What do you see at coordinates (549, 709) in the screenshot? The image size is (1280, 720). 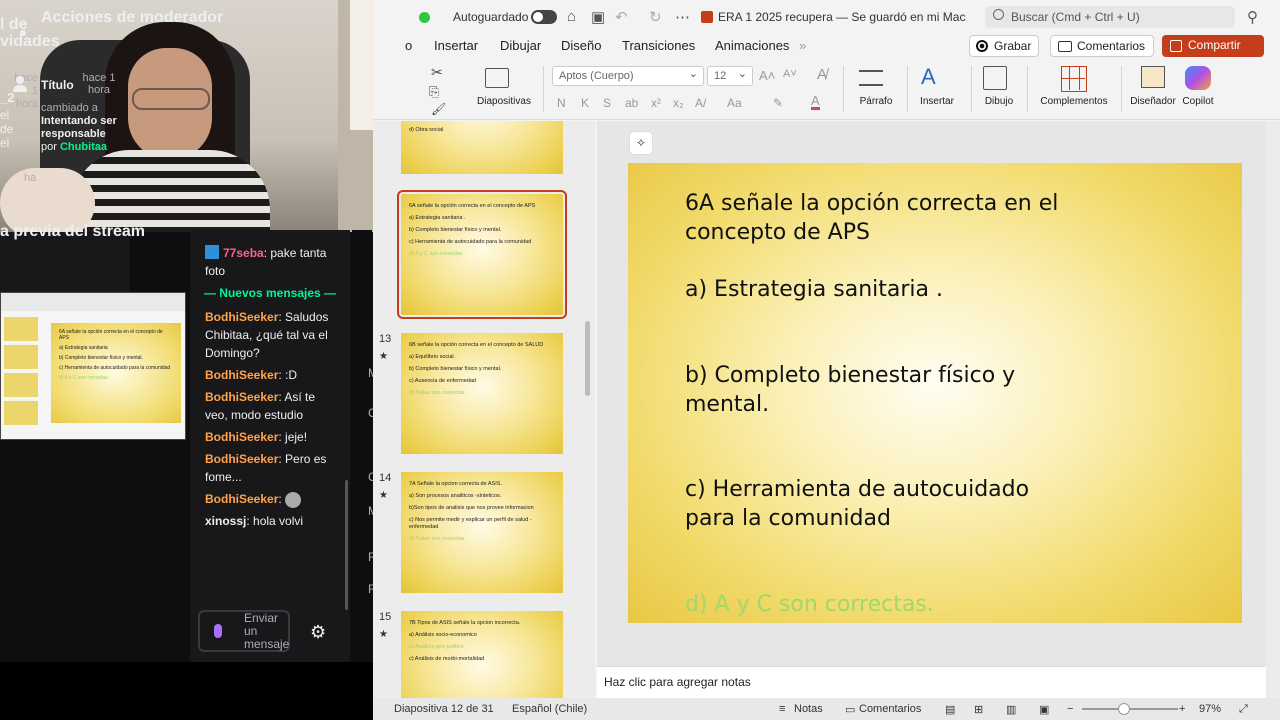 I see `language-indicator: Español (Chile)` at bounding box center [549, 709].